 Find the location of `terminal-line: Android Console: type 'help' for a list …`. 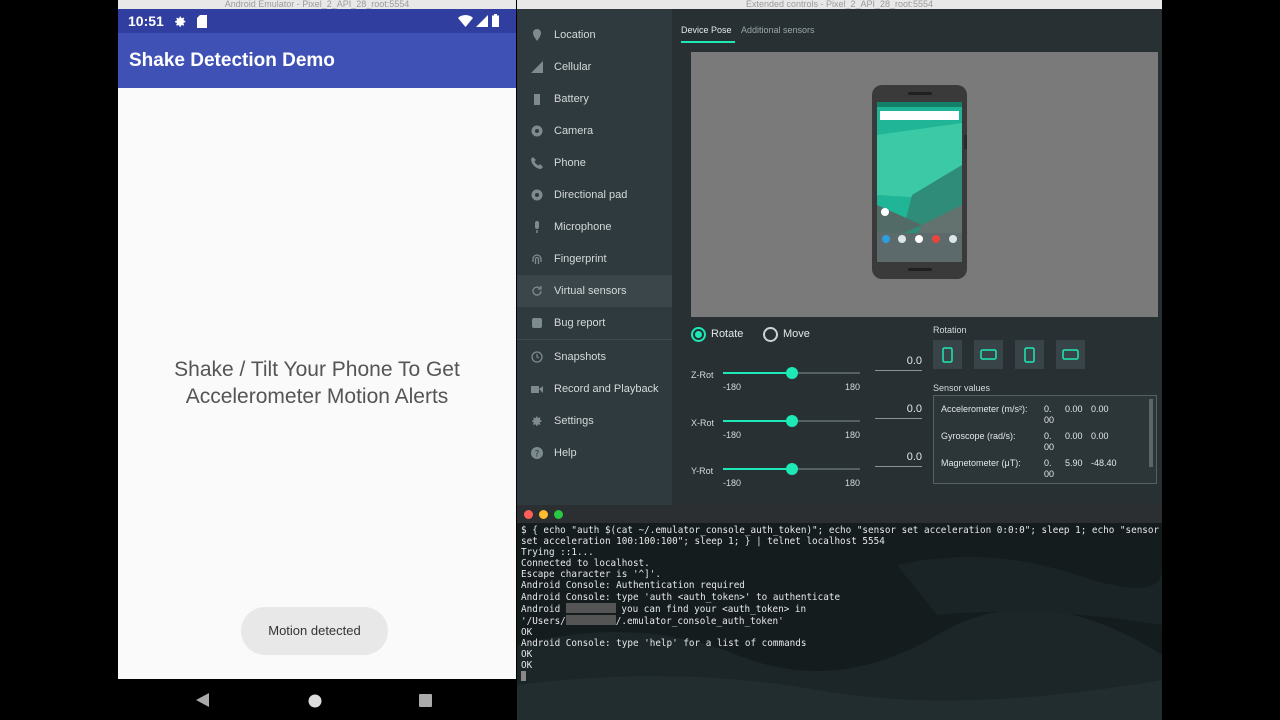

terminal-line: Android Console: type 'help' for a list … is located at coordinates (664, 643).